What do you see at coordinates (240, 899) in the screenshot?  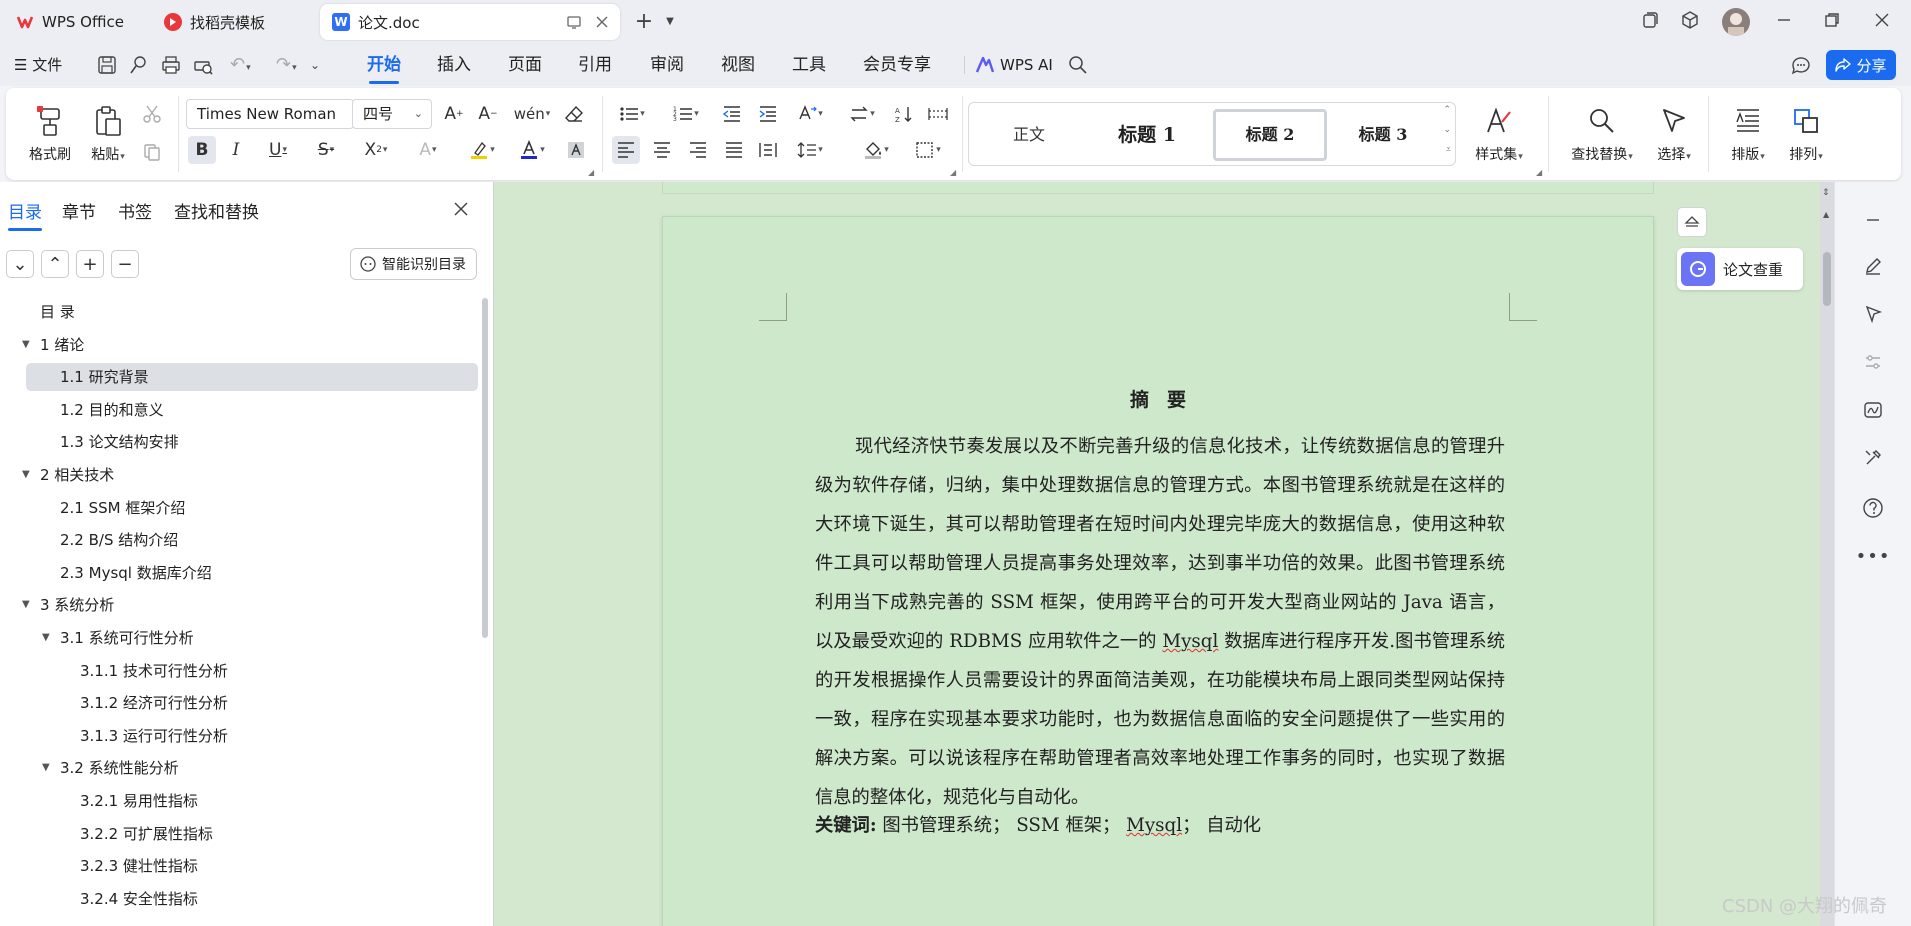 I see `toc-item: 3.2.4 安全性指标` at bounding box center [240, 899].